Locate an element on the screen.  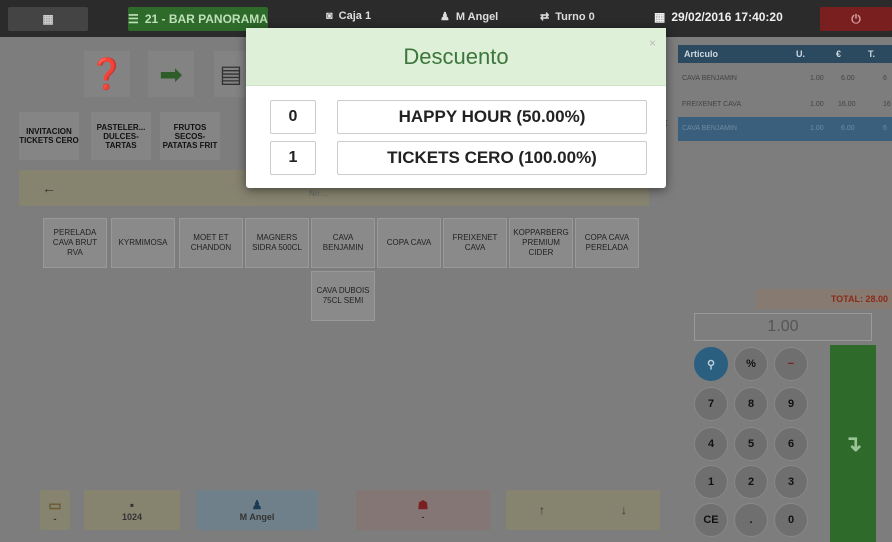
key-7: 7 is located at coordinates (711, 404).